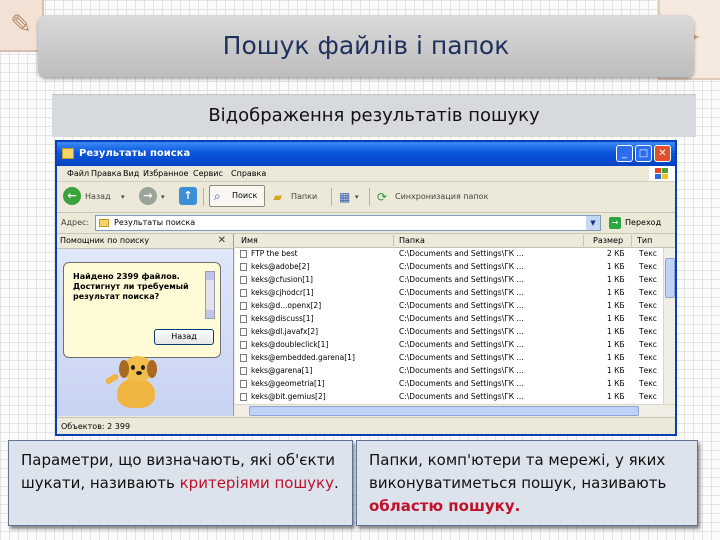  Describe the element at coordinates (669, 326) in the screenshot. I see `vertical-scrollbar` at that location.